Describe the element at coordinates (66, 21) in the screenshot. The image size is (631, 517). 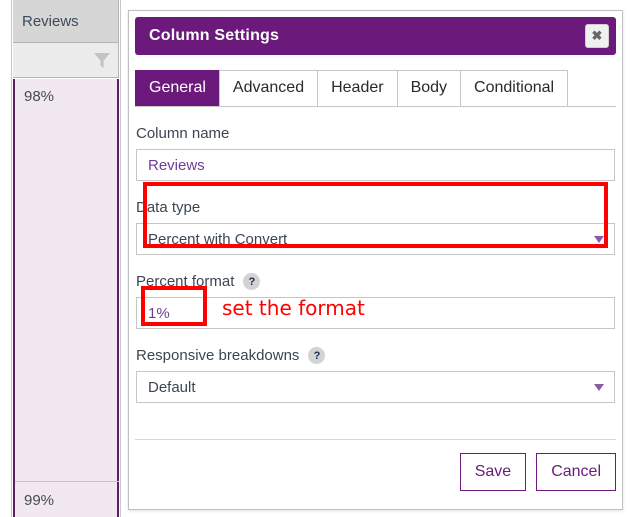
I see `grid-column-header-reviews: Reviews` at that location.